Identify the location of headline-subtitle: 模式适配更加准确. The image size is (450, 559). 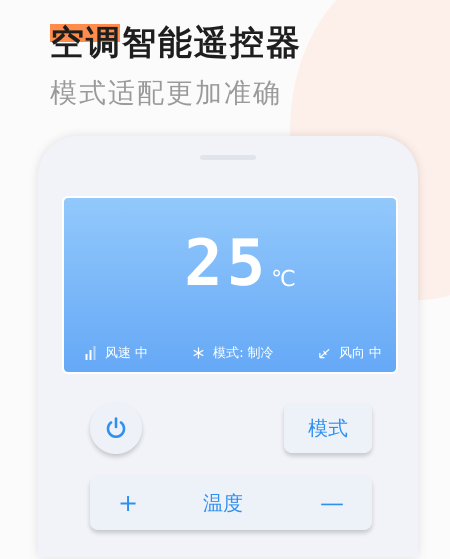
(166, 94).